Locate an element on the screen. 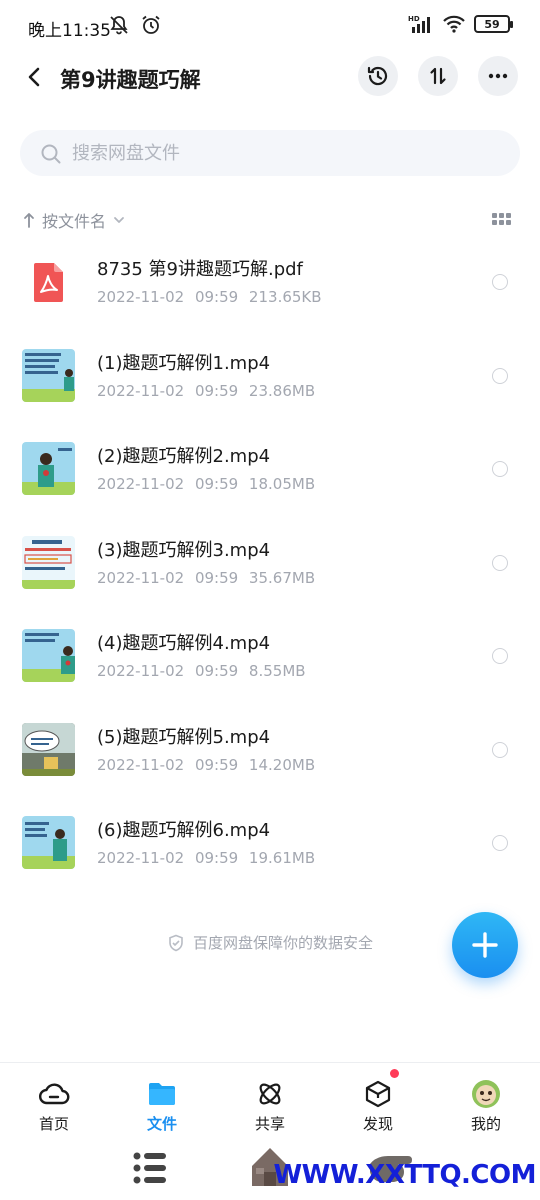  list-item: (4)趣题巧解例4.mp4 2022-11-02 09:59 8.55MB is located at coordinates (270, 657).